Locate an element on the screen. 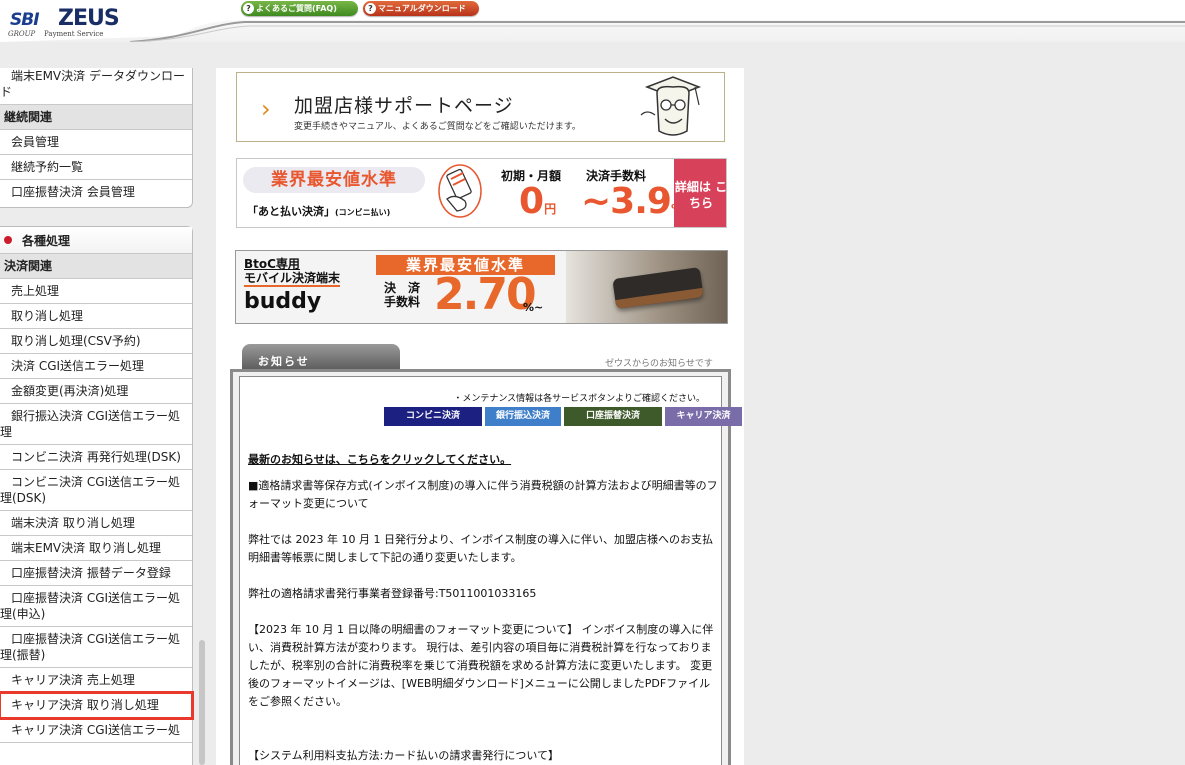  section-title-label: 各種処理 is located at coordinates (46, 241).